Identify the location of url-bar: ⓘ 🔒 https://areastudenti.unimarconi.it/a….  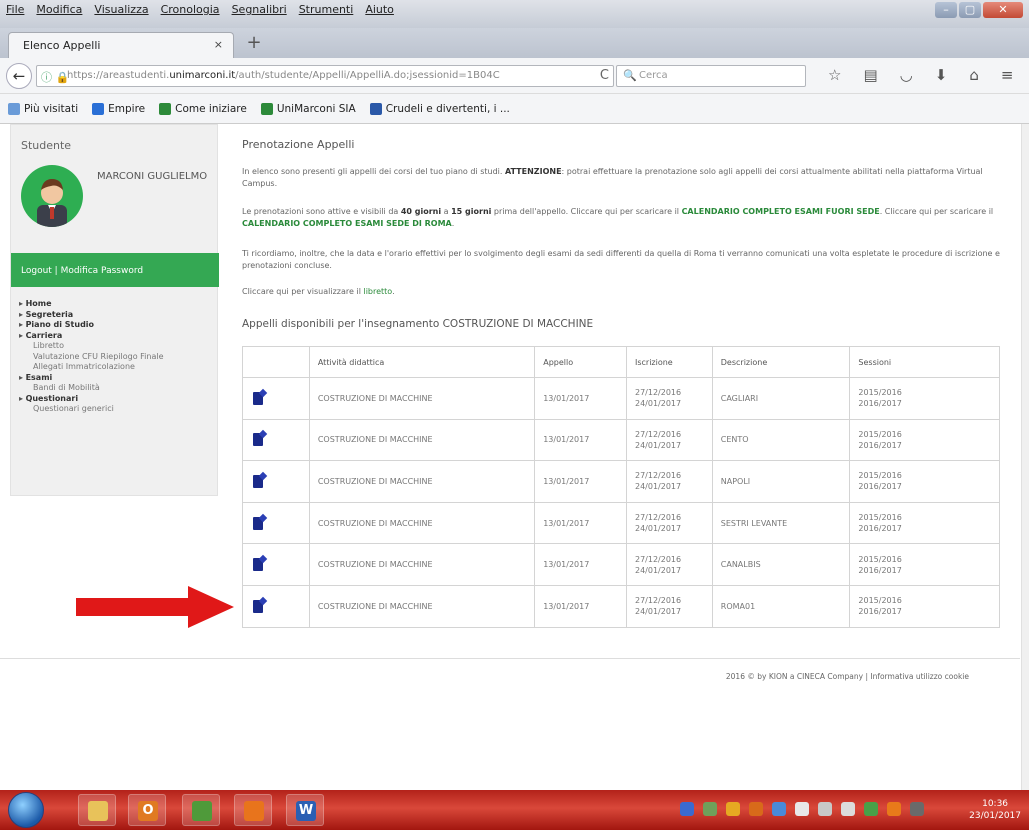
(325, 76).